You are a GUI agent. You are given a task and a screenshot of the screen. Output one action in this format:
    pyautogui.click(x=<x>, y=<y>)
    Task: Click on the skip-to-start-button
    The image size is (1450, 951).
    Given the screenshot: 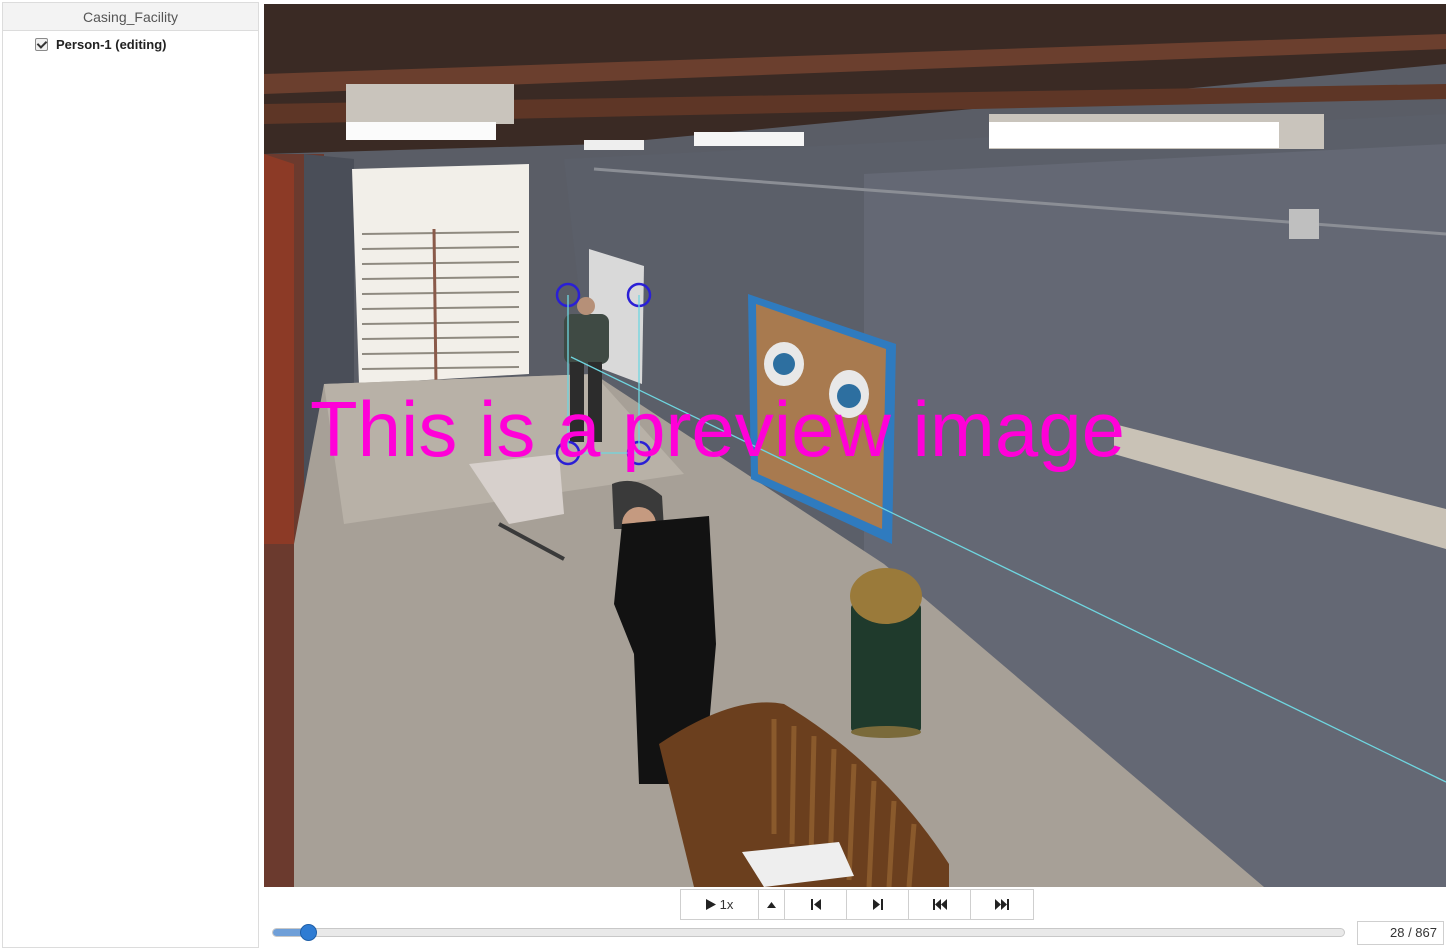 What is the action you would take?
    pyautogui.click(x=940, y=904)
    